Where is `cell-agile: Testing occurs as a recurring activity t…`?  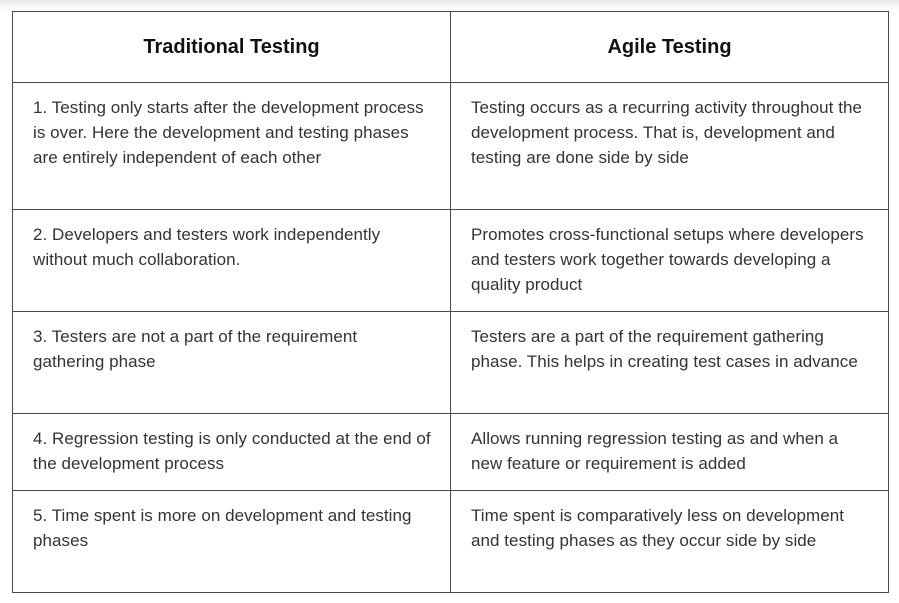
cell-agile: Testing occurs as a recurring activity t… is located at coordinates (669, 146).